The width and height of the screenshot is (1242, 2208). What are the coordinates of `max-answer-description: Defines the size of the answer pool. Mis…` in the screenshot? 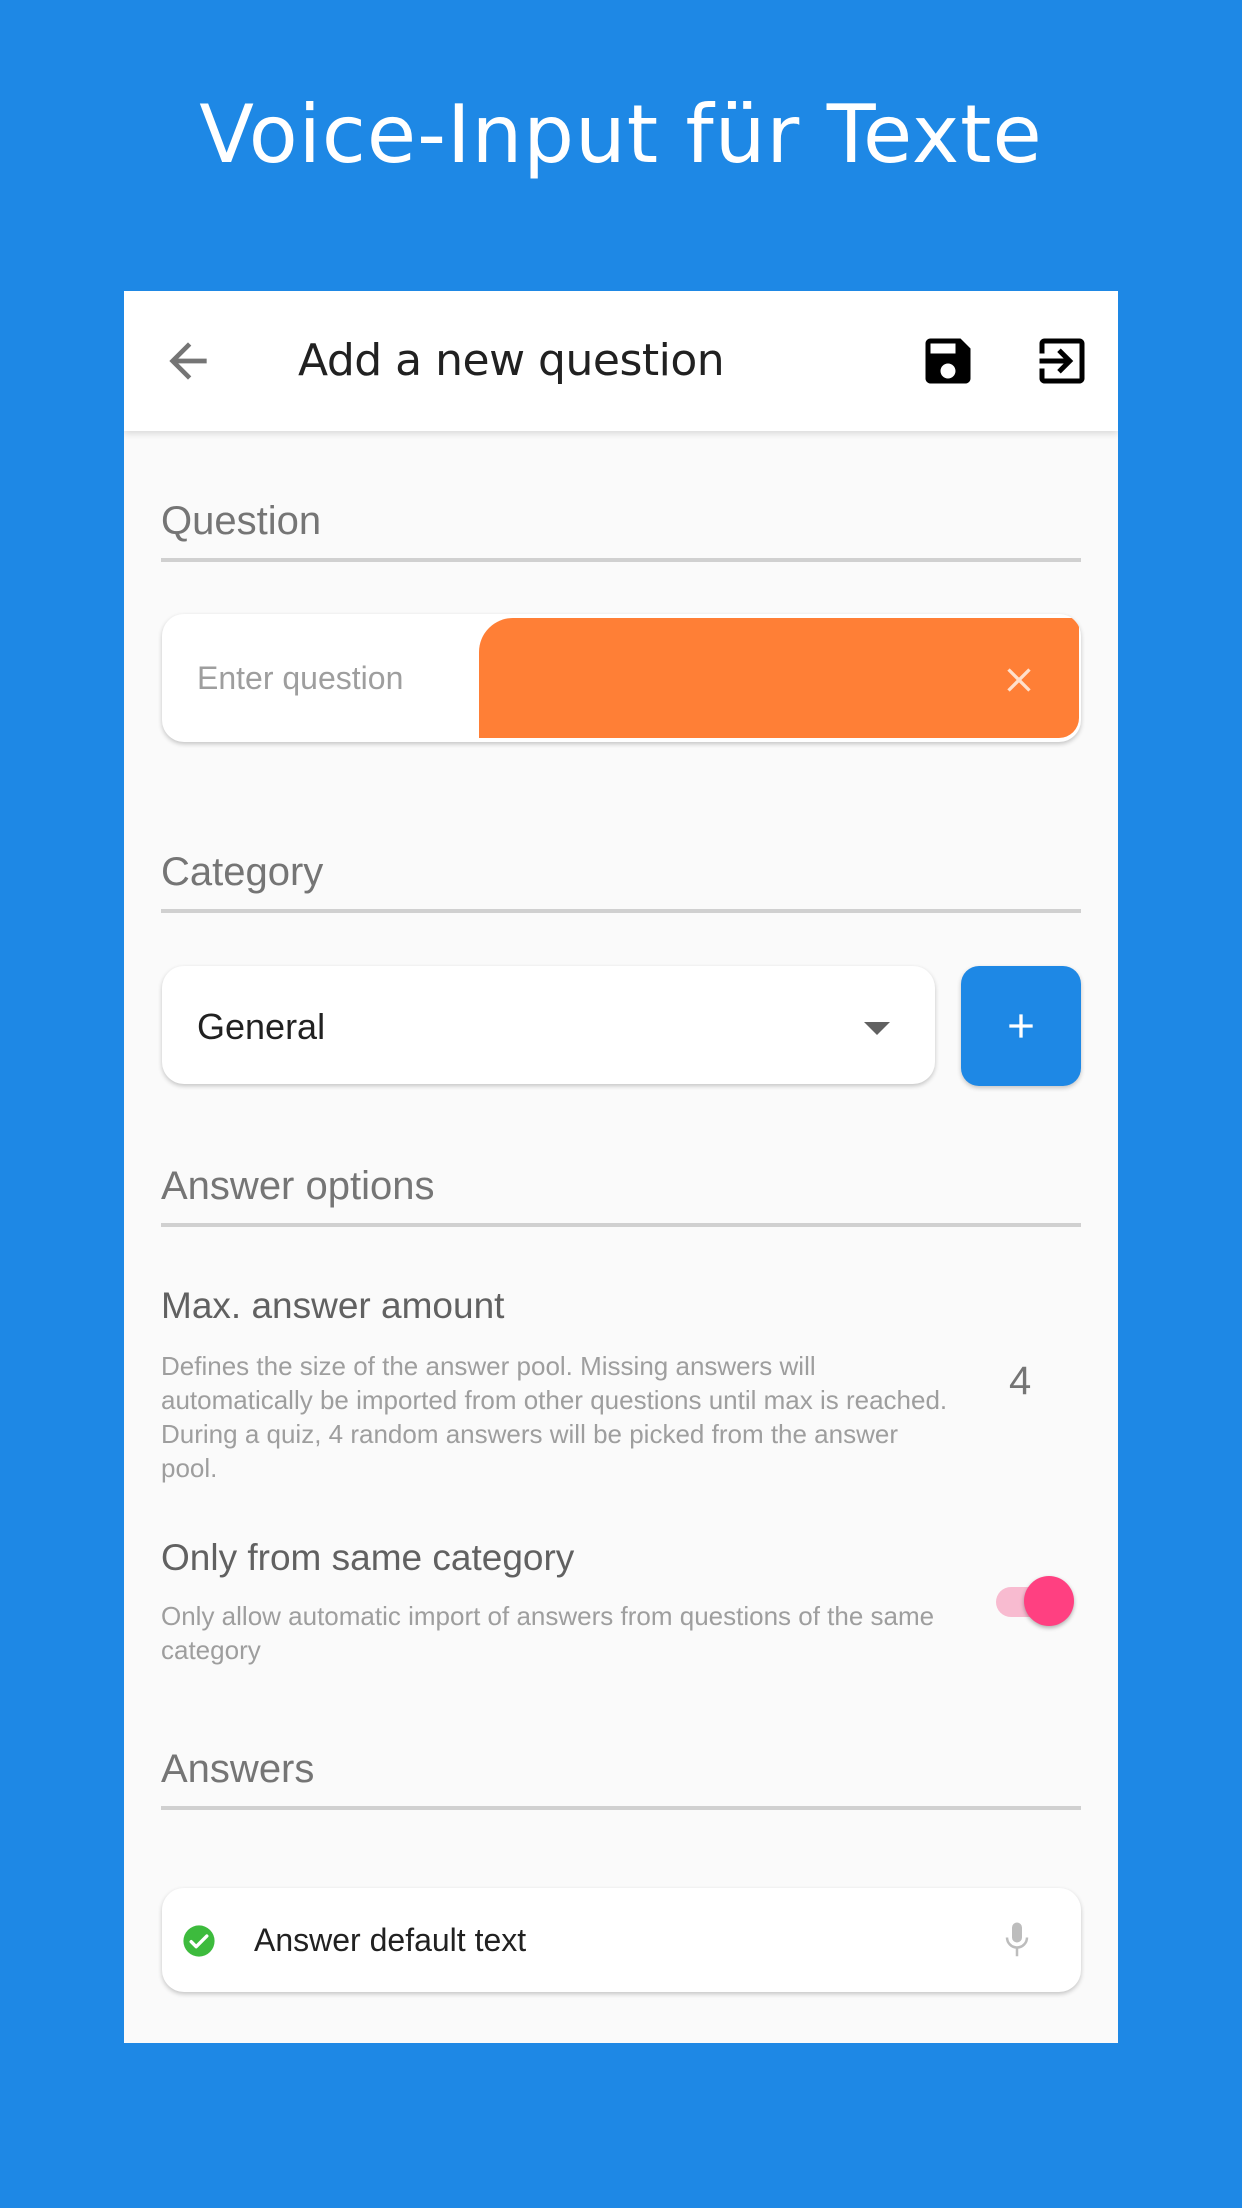 It's located at (554, 1417).